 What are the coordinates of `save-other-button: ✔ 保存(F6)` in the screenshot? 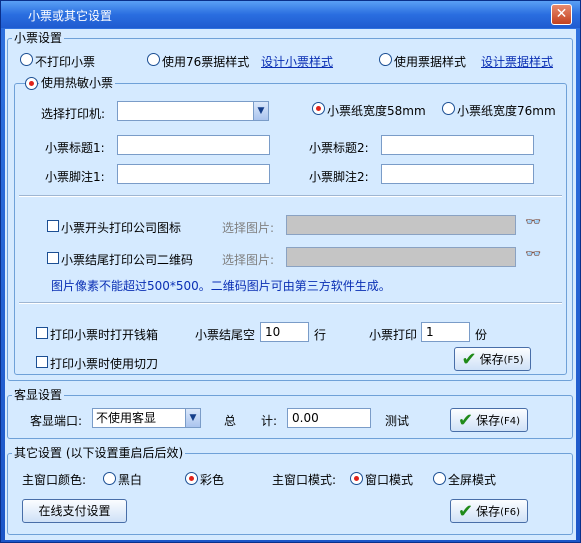 It's located at (489, 511).